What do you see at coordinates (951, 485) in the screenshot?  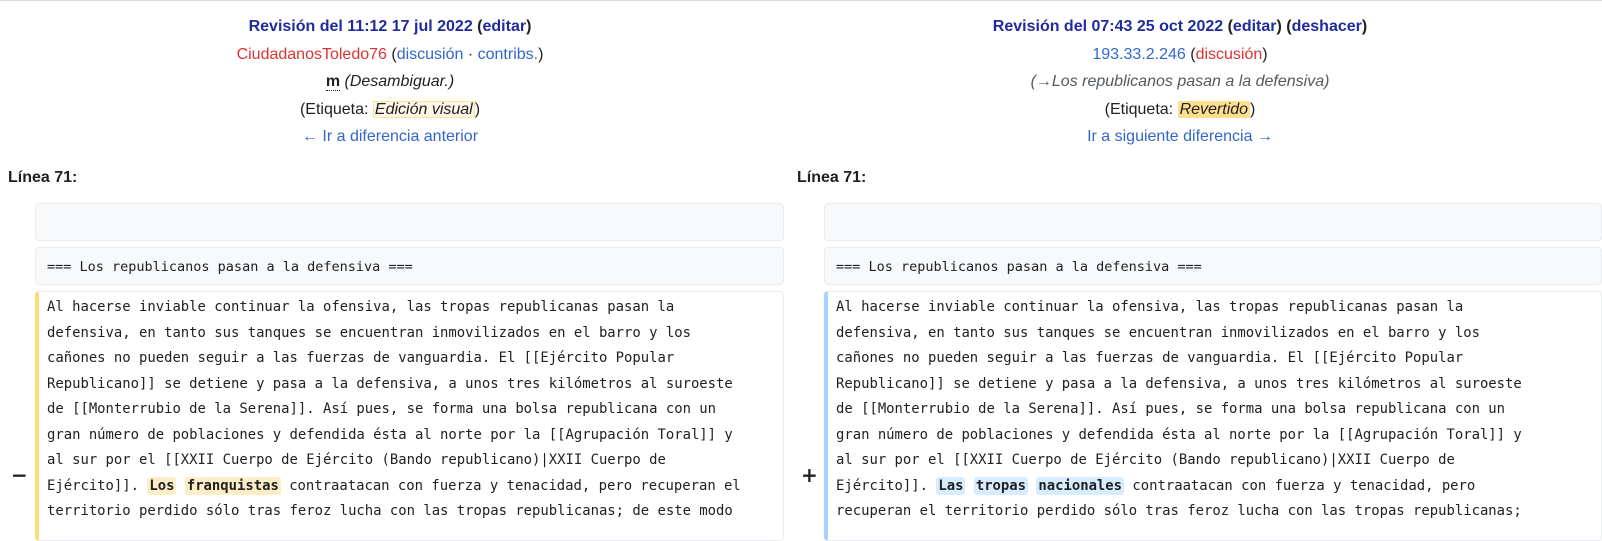 I see `added-word: Las` at bounding box center [951, 485].